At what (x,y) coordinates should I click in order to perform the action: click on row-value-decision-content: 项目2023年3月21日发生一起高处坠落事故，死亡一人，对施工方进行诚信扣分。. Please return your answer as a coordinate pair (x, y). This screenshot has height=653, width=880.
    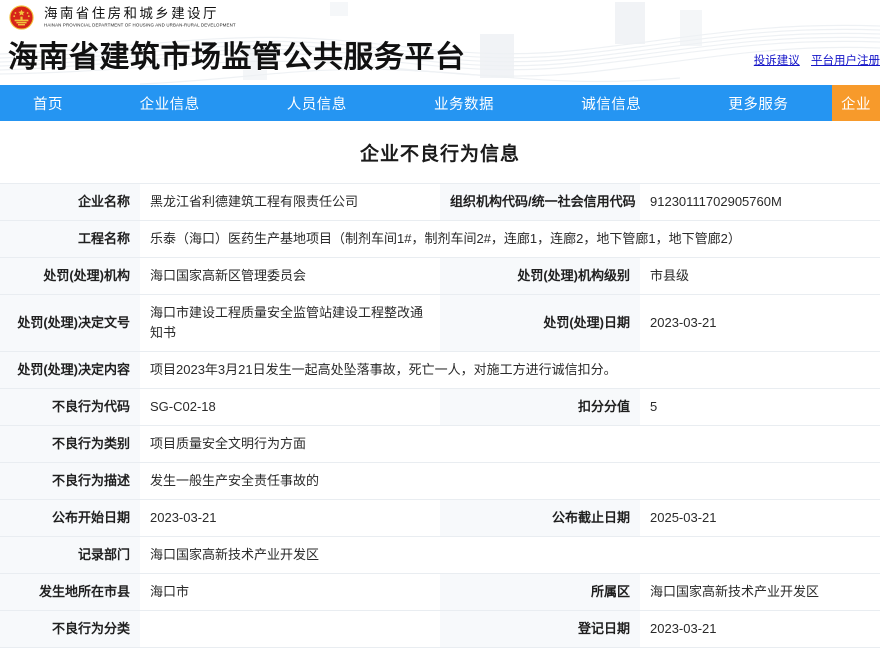
    Looking at the image, I should click on (510, 370).